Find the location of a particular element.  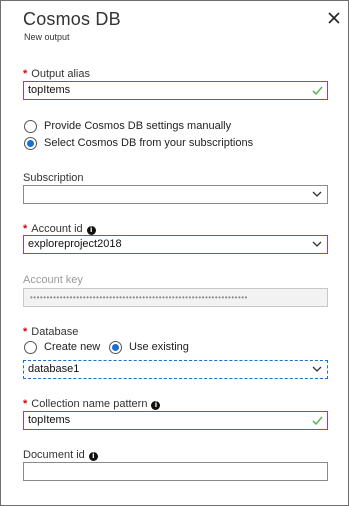

database-dropdown: database1 is located at coordinates (175, 369).